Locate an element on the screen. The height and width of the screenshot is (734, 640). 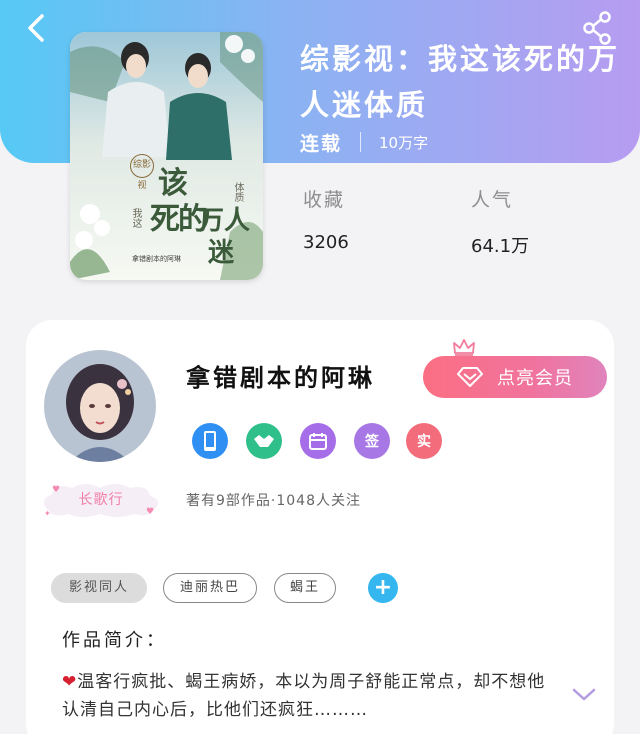
activate-membership-button: 点亮会员 is located at coordinates (515, 377).